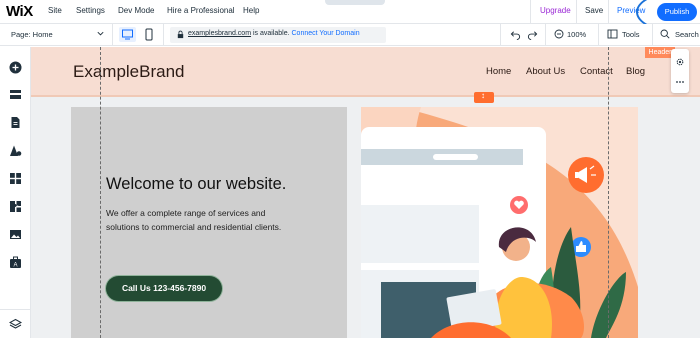 This screenshot has width=700, height=338. I want to click on apps-icon, so click(15, 178).